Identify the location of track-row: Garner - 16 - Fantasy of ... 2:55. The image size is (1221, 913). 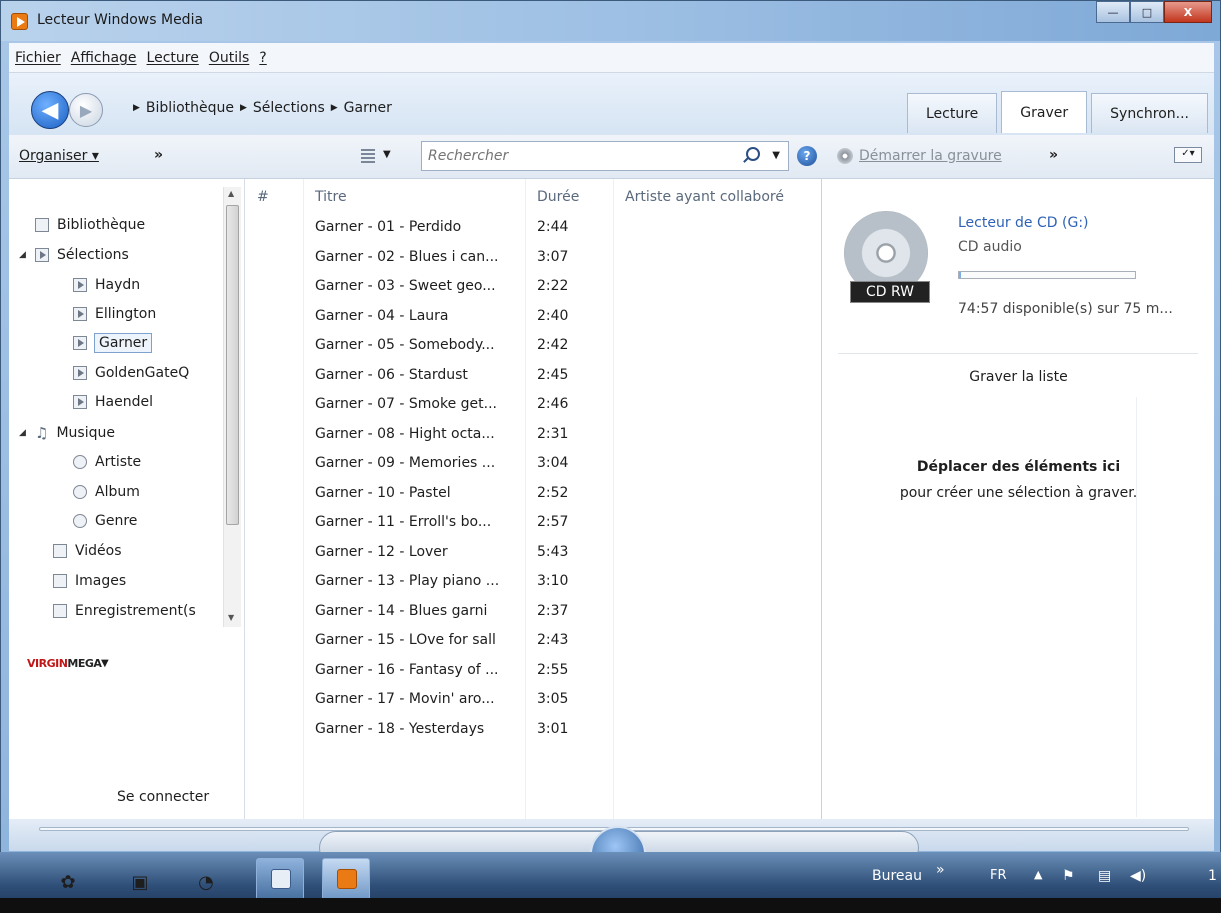
(430, 674).